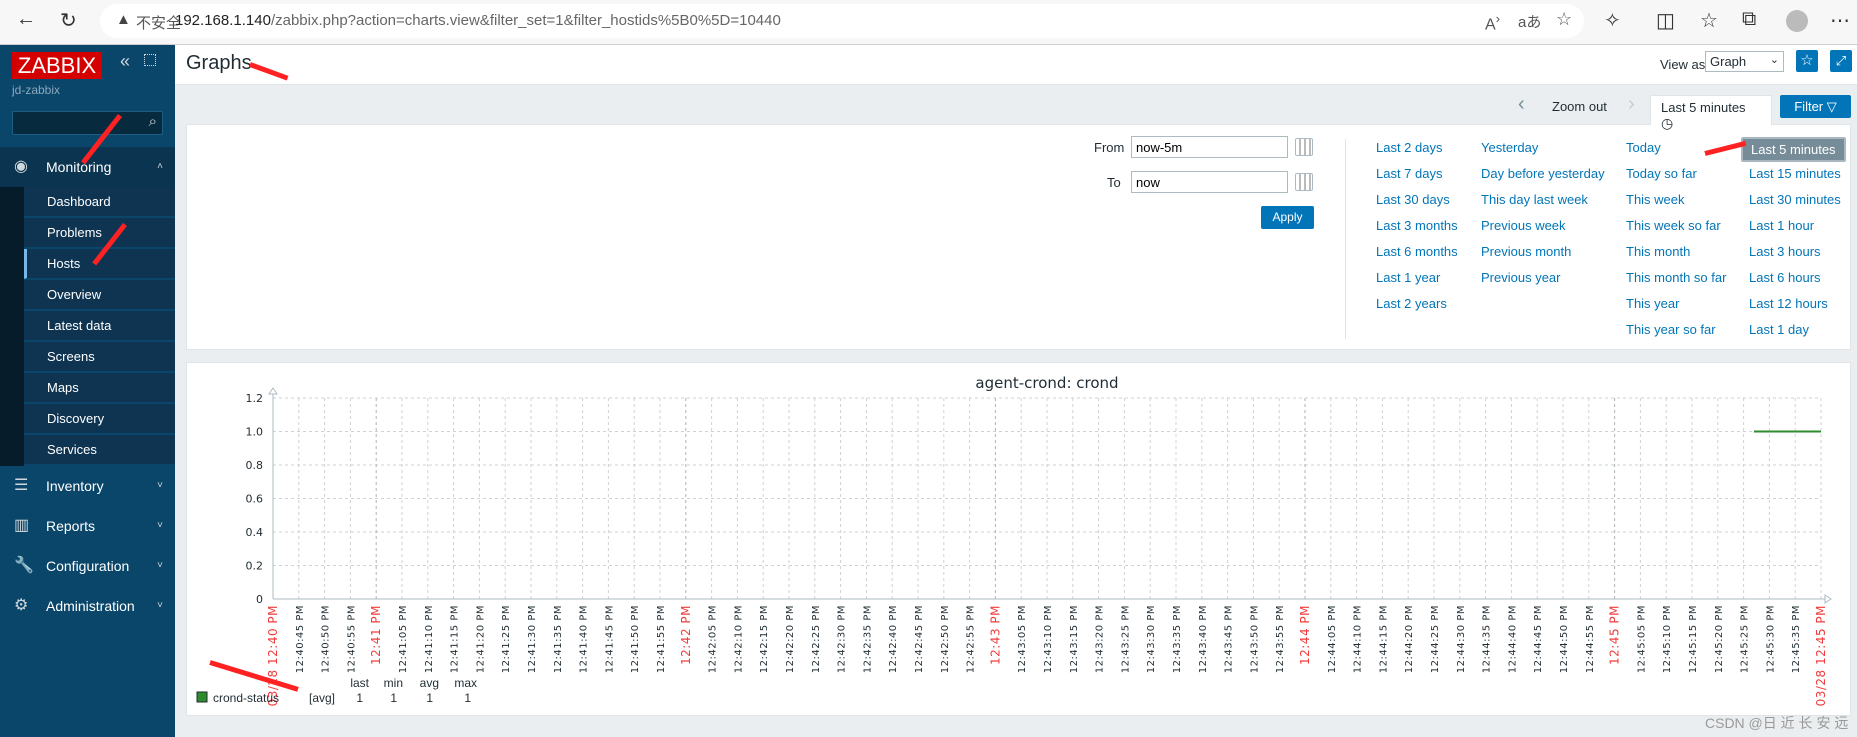 This screenshot has height=737, width=1857. What do you see at coordinates (1487, 639) in the screenshot?
I see `x-tick-label: 12:44:35 PM` at bounding box center [1487, 639].